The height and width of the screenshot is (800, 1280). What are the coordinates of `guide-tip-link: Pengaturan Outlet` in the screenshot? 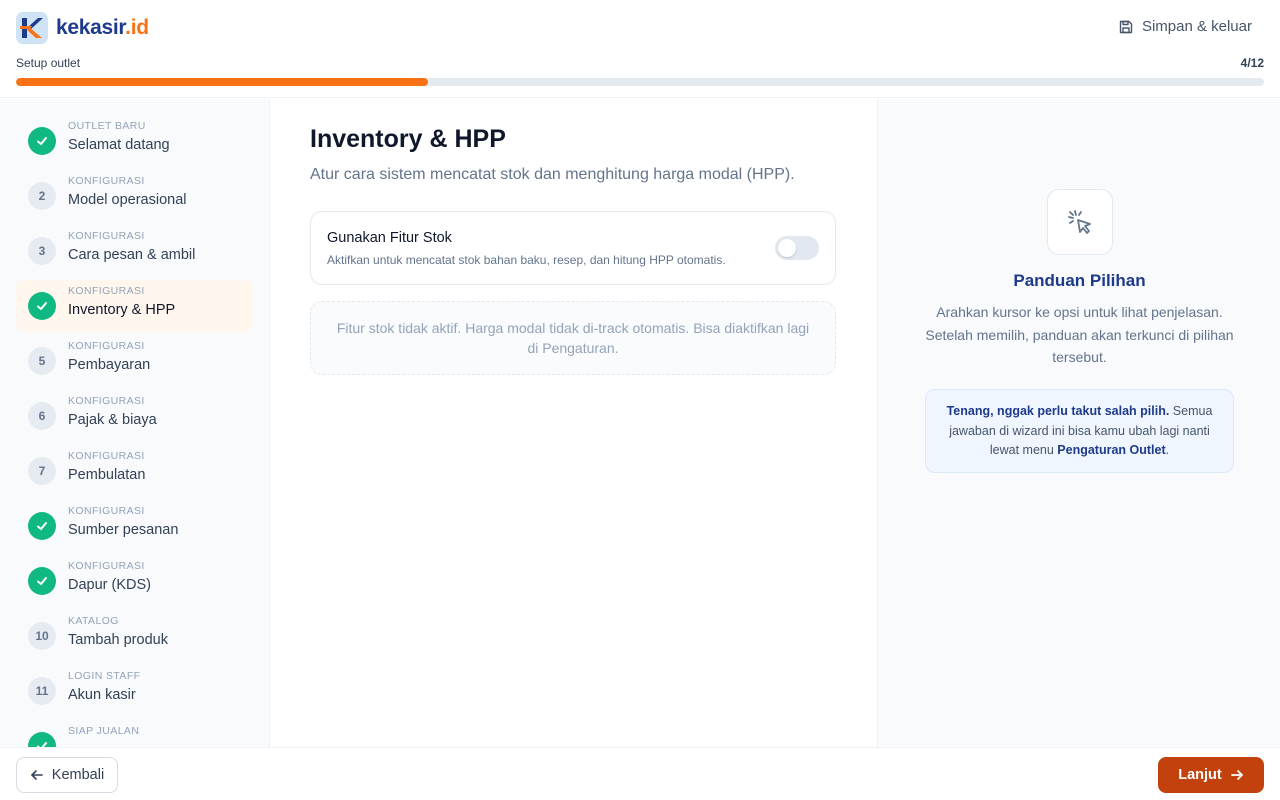 It's located at (1111, 450).